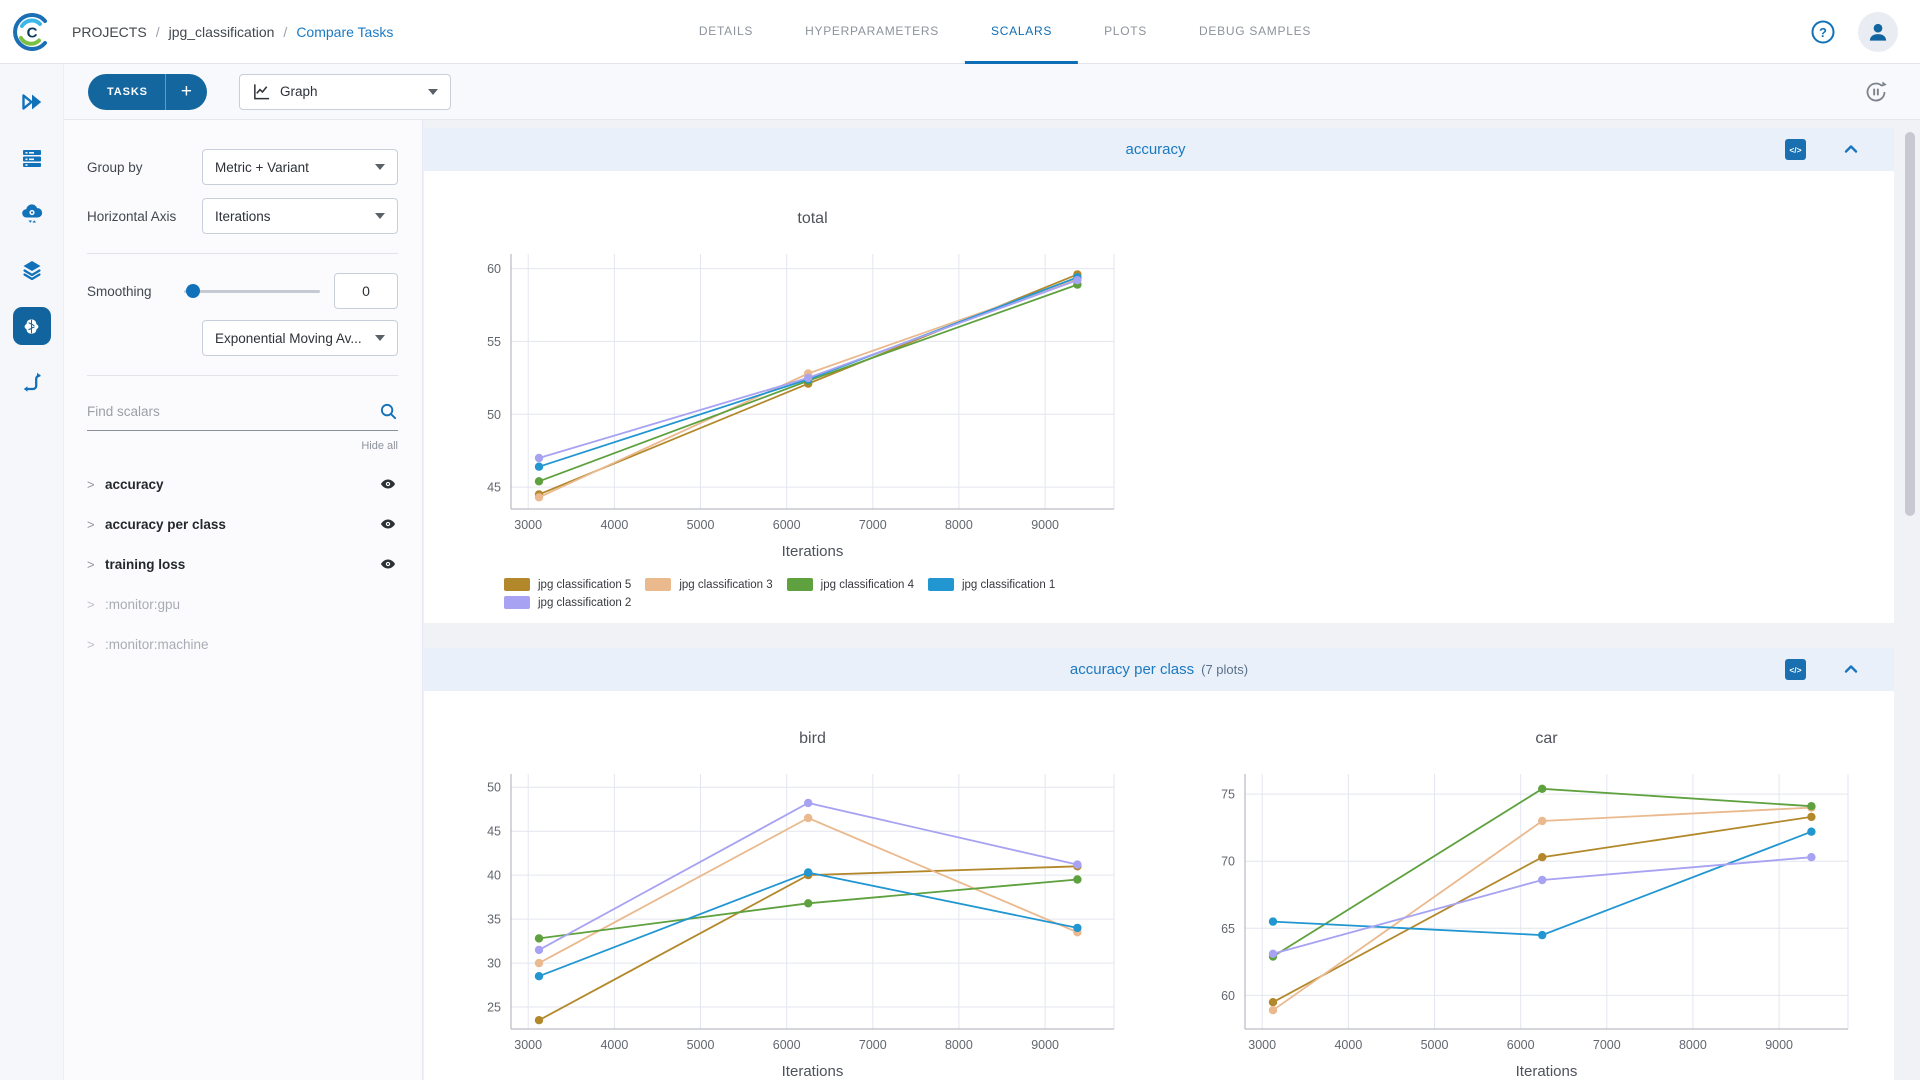  What do you see at coordinates (1547, 1071) in the screenshot?
I see `svg-text: Iterations` at bounding box center [1547, 1071].